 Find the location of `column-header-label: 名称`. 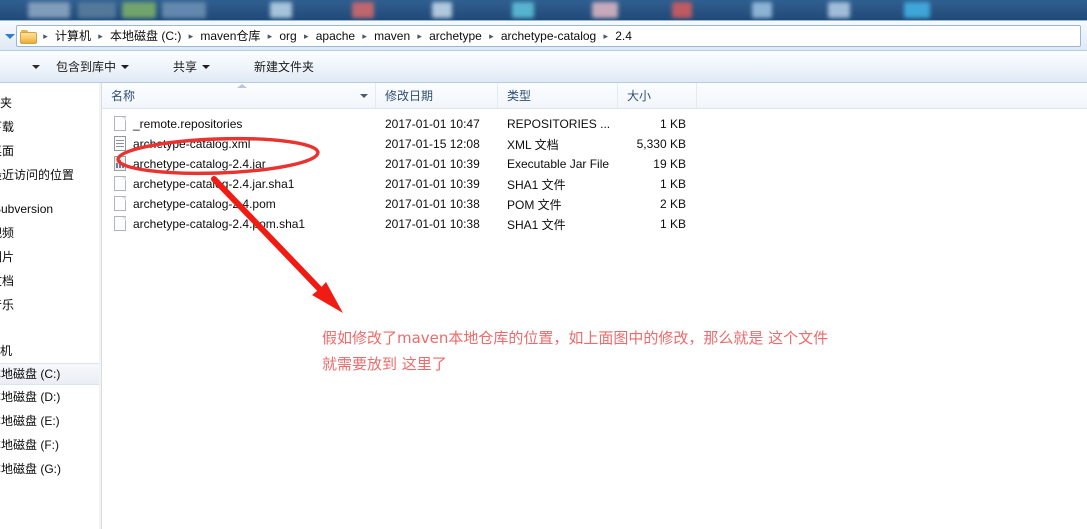

column-header-label: 名称 is located at coordinates (123, 96).